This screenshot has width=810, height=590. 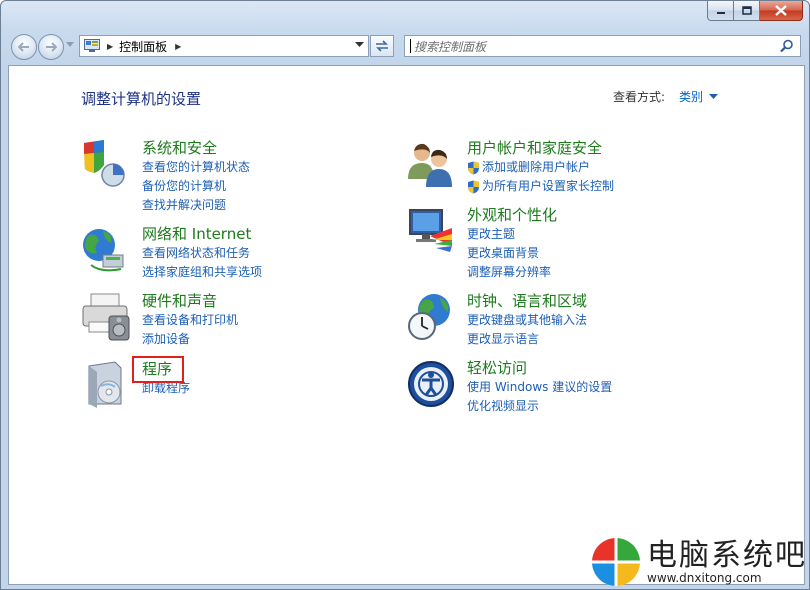 What do you see at coordinates (410, 46) in the screenshot?
I see `text-caret` at bounding box center [410, 46].